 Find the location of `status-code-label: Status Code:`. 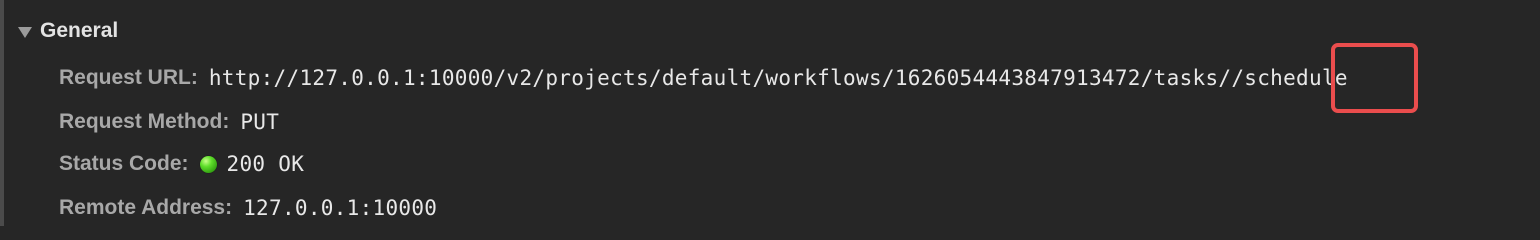

status-code-label: Status Code: is located at coordinates (124, 163).